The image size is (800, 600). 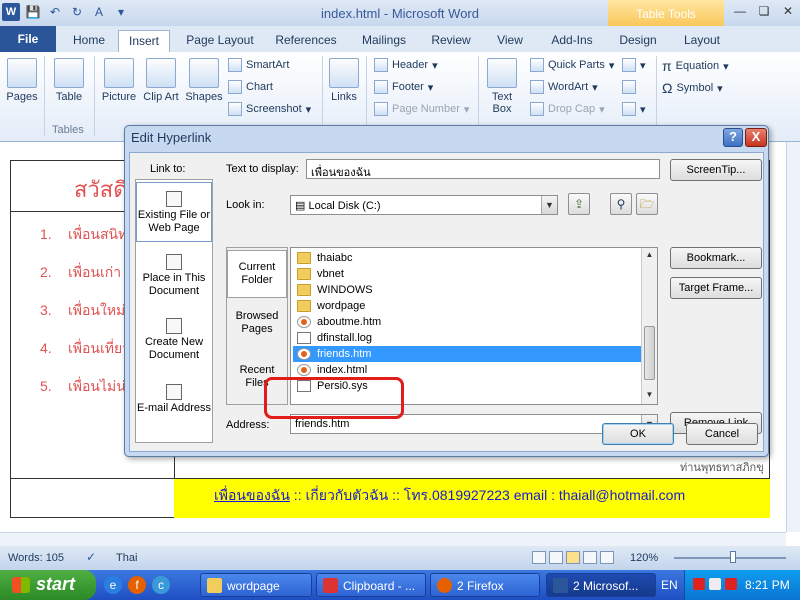 What do you see at coordinates (564, 87) in the screenshot?
I see `wordart-button: WordArt ▾` at bounding box center [564, 87].